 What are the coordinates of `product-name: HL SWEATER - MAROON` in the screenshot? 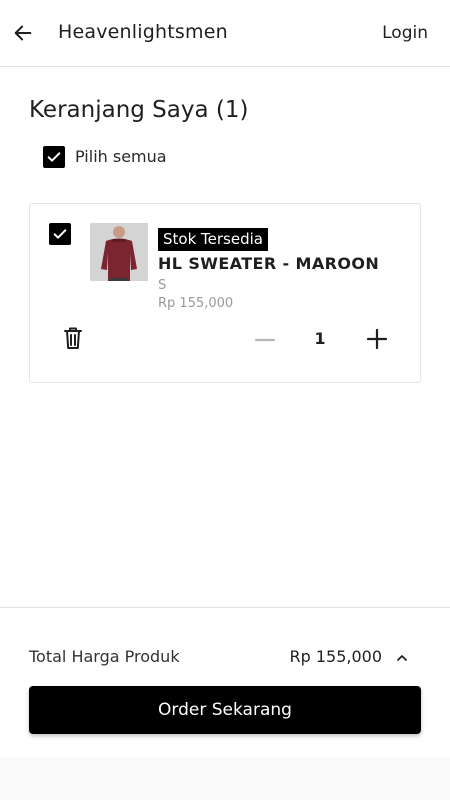 It's located at (268, 263).